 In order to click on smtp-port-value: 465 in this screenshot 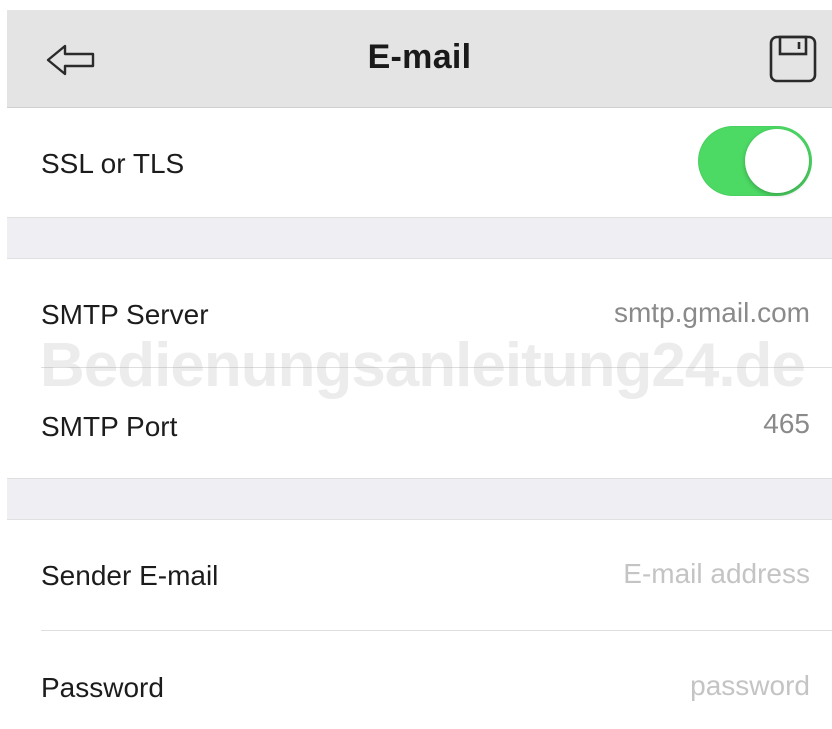, I will do `click(786, 423)`.